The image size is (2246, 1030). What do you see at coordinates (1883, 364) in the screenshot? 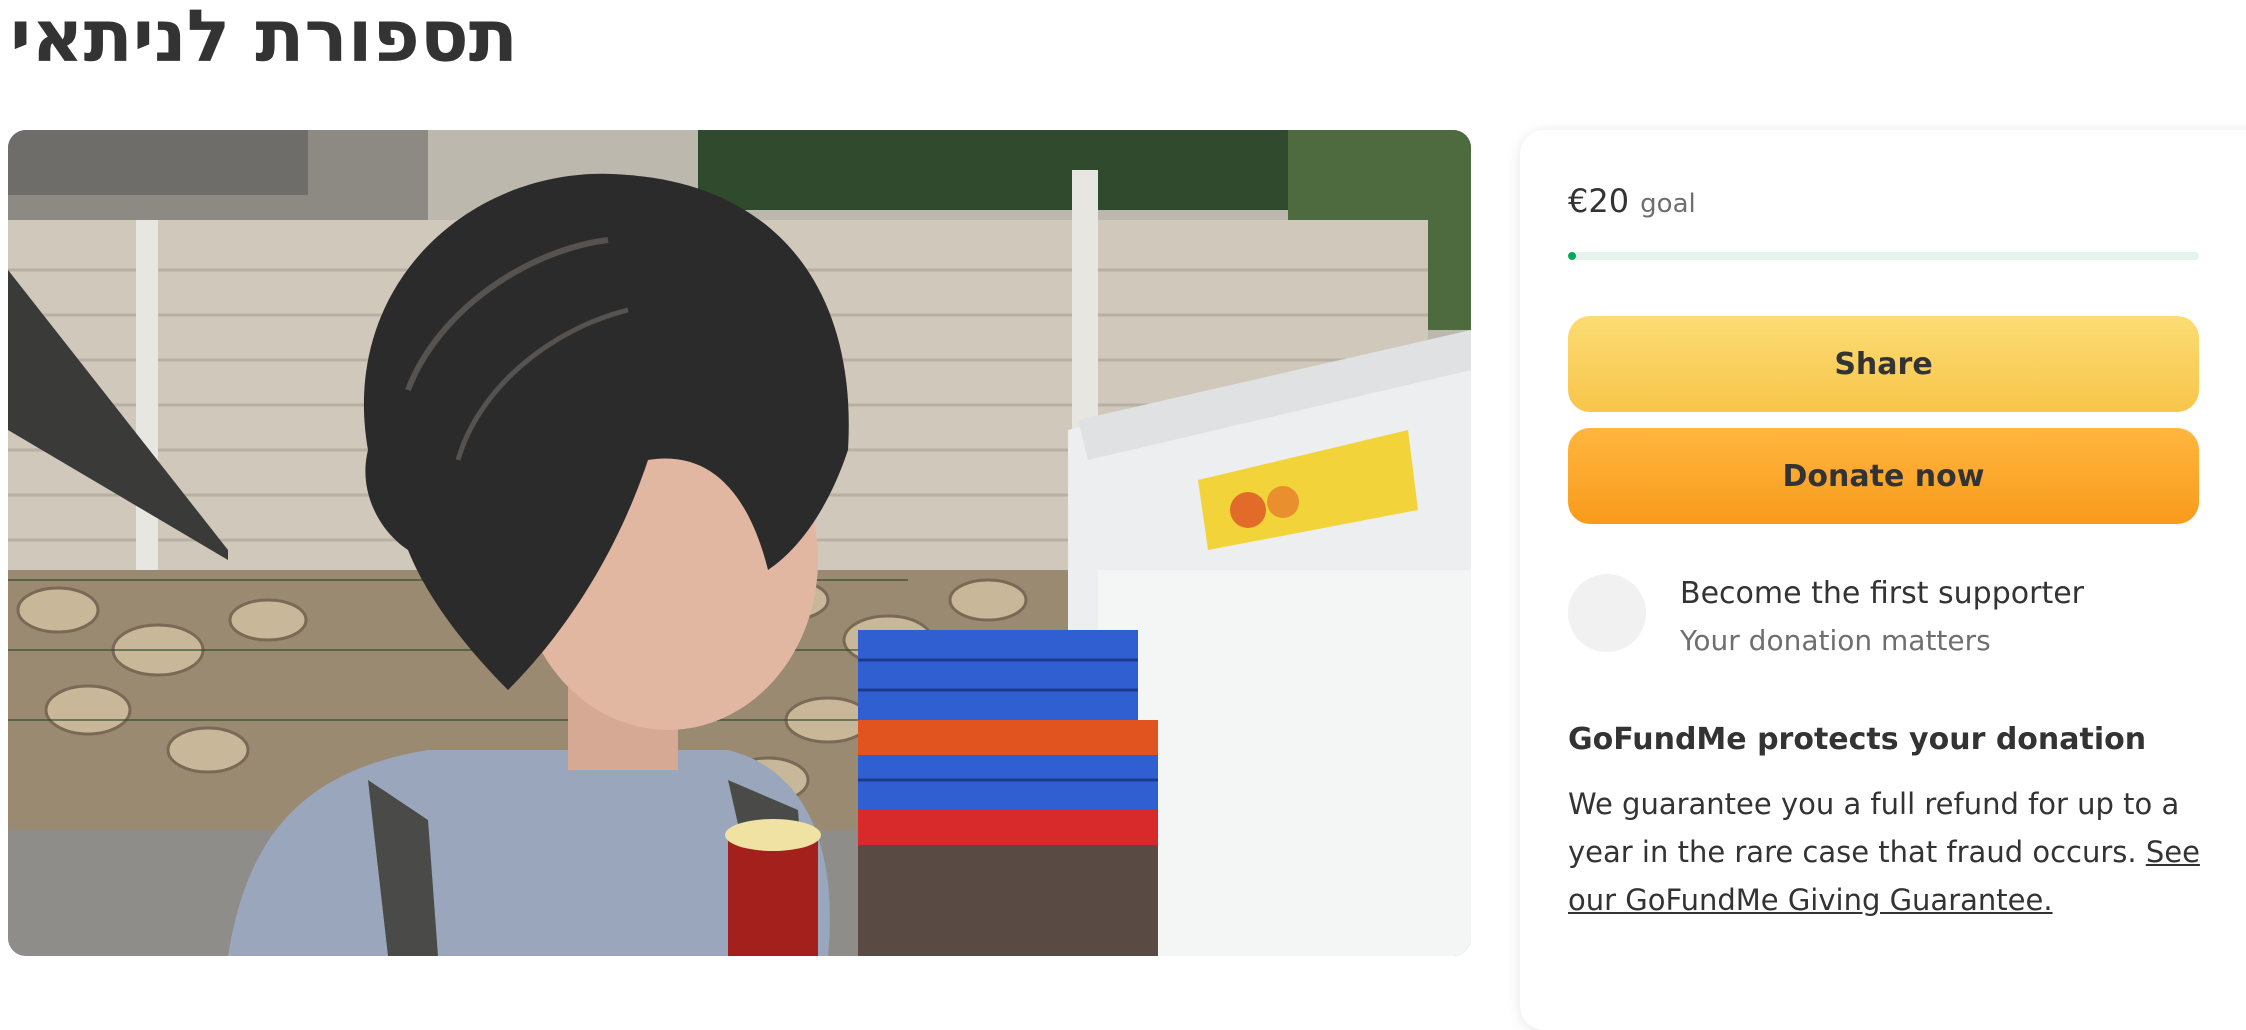
I see `share-button: Share` at bounding box center [1883, 364].